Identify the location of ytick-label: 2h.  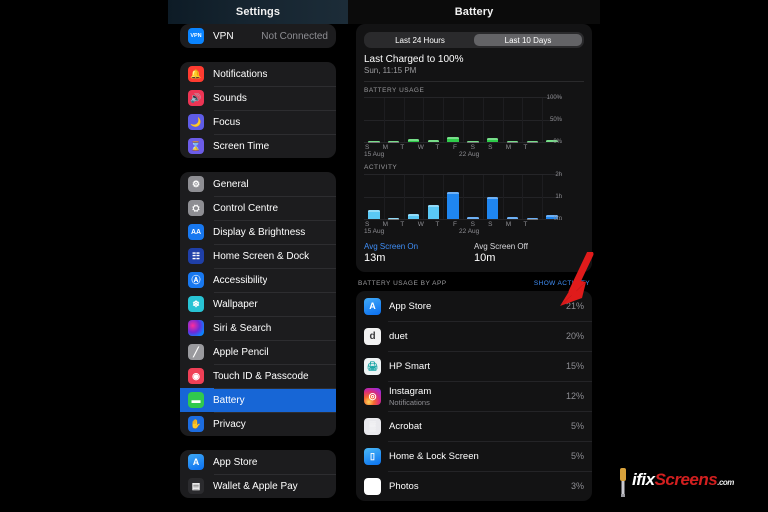
(558, 175).